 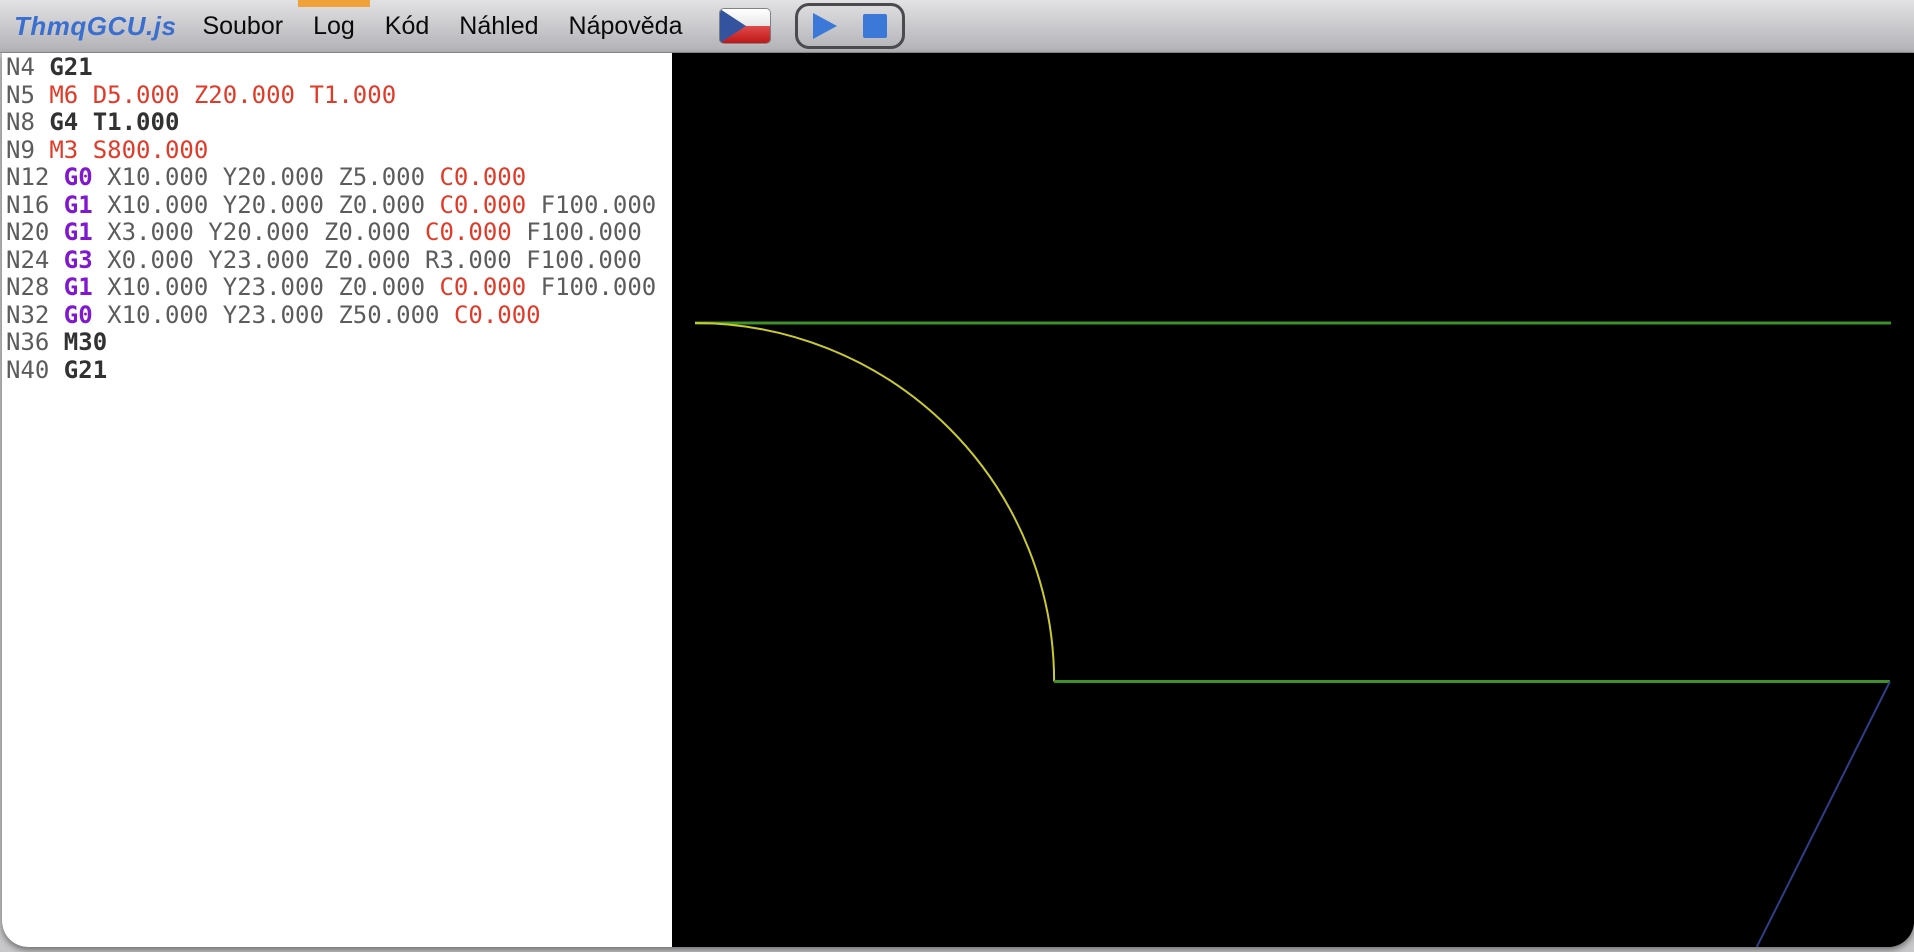 What do you see at coordinates (849, 26) in the screenshot?
I see `playback-controls` at bounding box center [849, 26].